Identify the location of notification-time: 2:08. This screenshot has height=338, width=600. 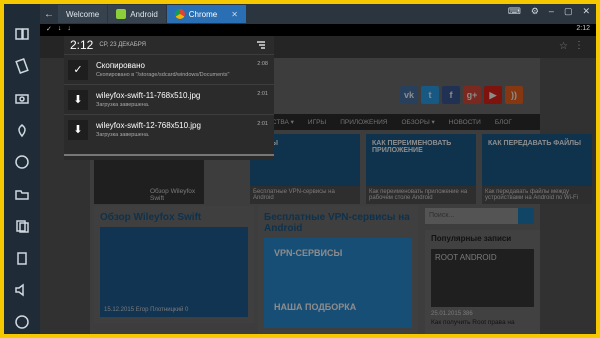
(262, 64).